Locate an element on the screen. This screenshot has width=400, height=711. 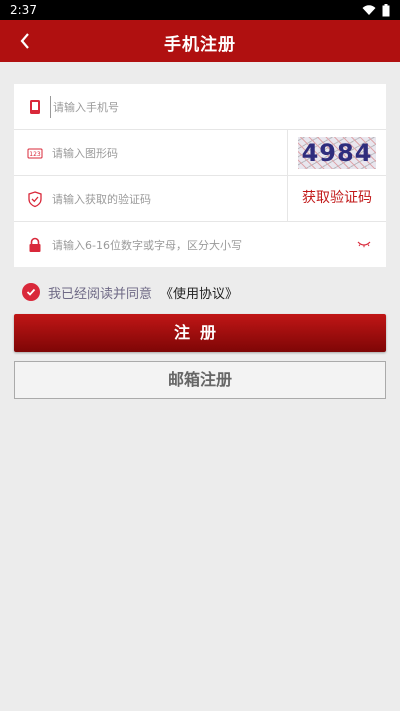
agree-checkbox is located at coordinates (31, 292).